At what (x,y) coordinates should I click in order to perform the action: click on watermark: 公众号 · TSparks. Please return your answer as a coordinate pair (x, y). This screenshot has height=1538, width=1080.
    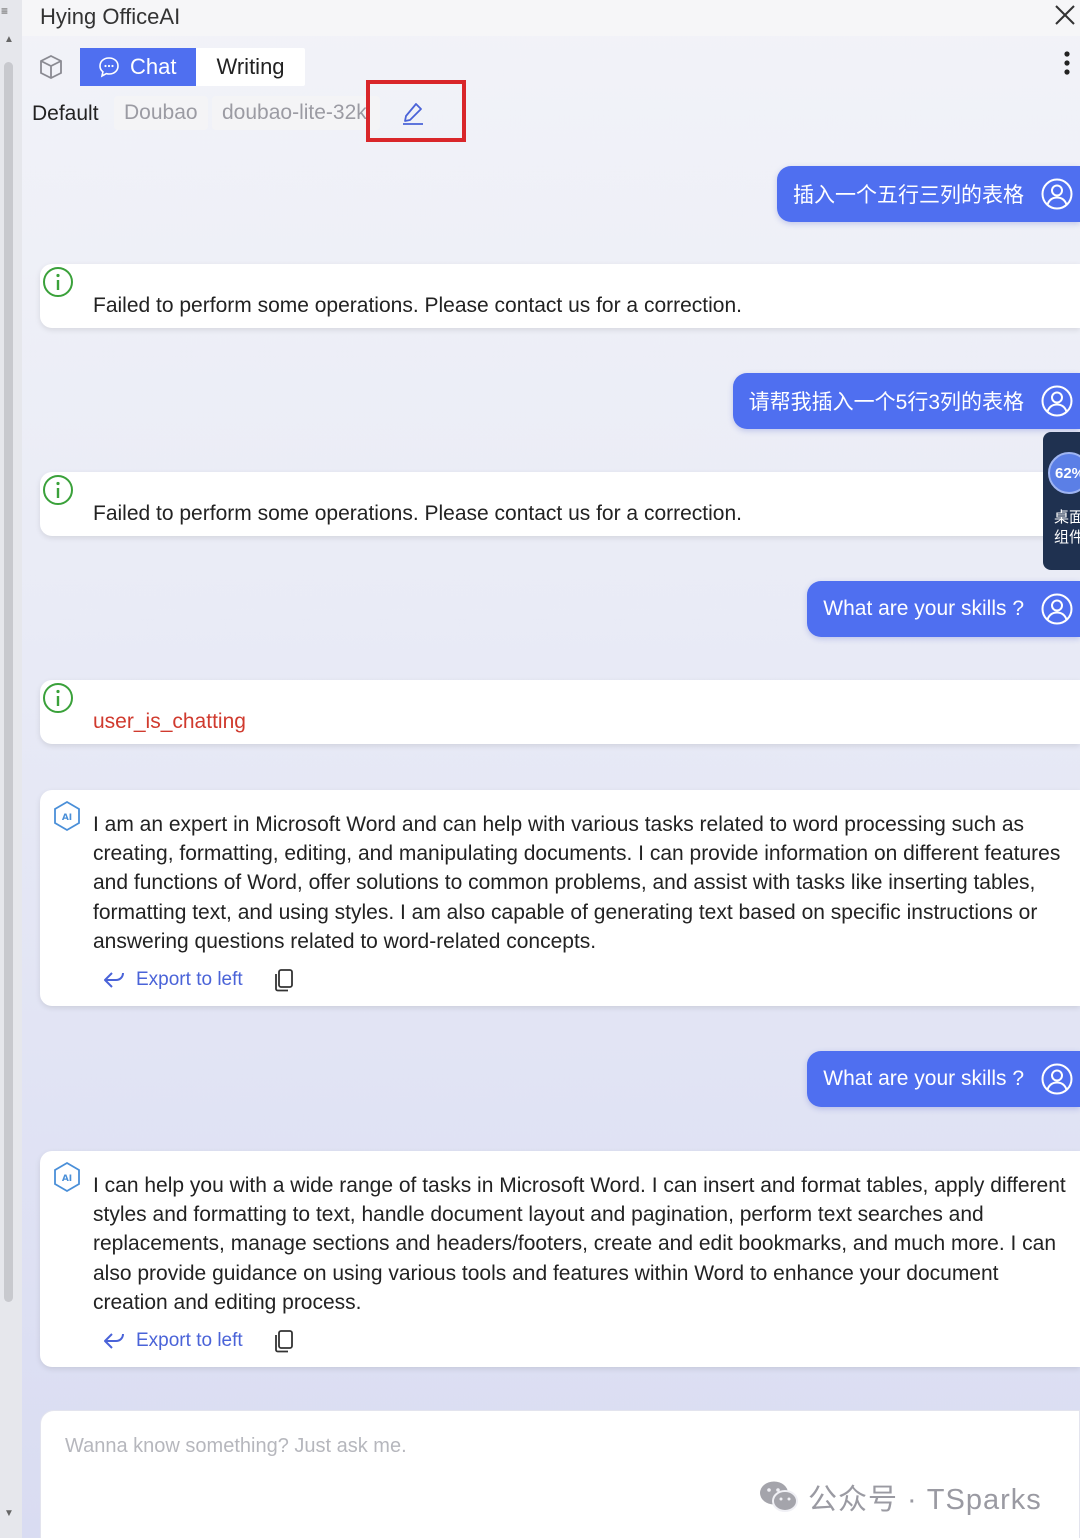
    Looking at the image, I should click on (900, 1497).